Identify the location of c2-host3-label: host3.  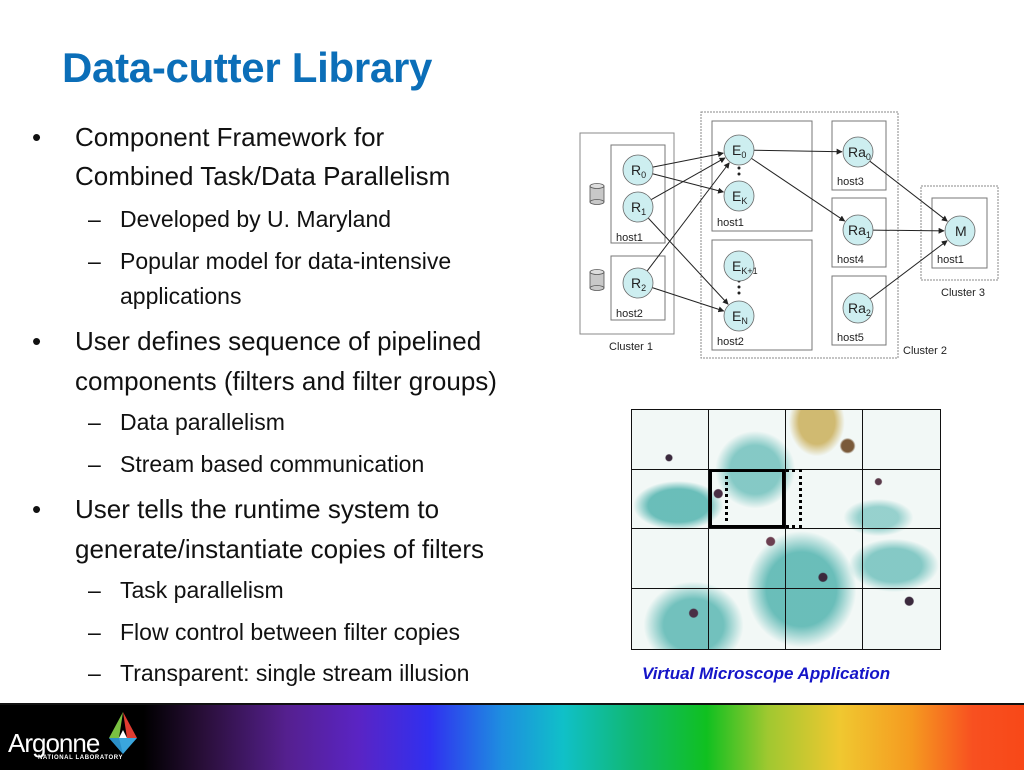
(850, 182).